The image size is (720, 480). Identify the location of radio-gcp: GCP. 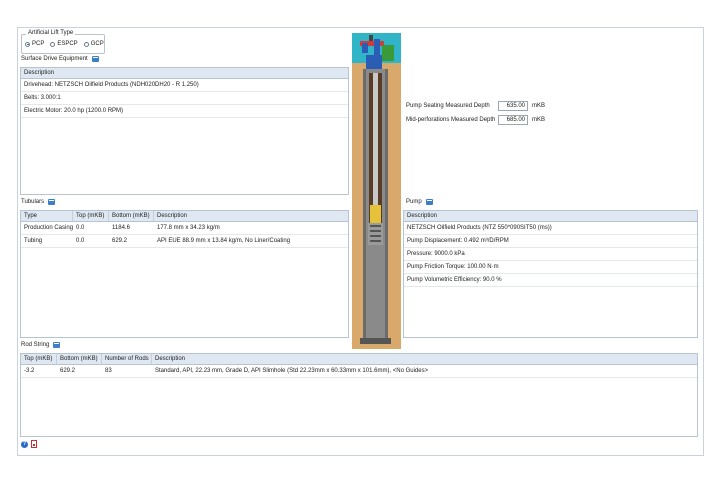
(93, 44).